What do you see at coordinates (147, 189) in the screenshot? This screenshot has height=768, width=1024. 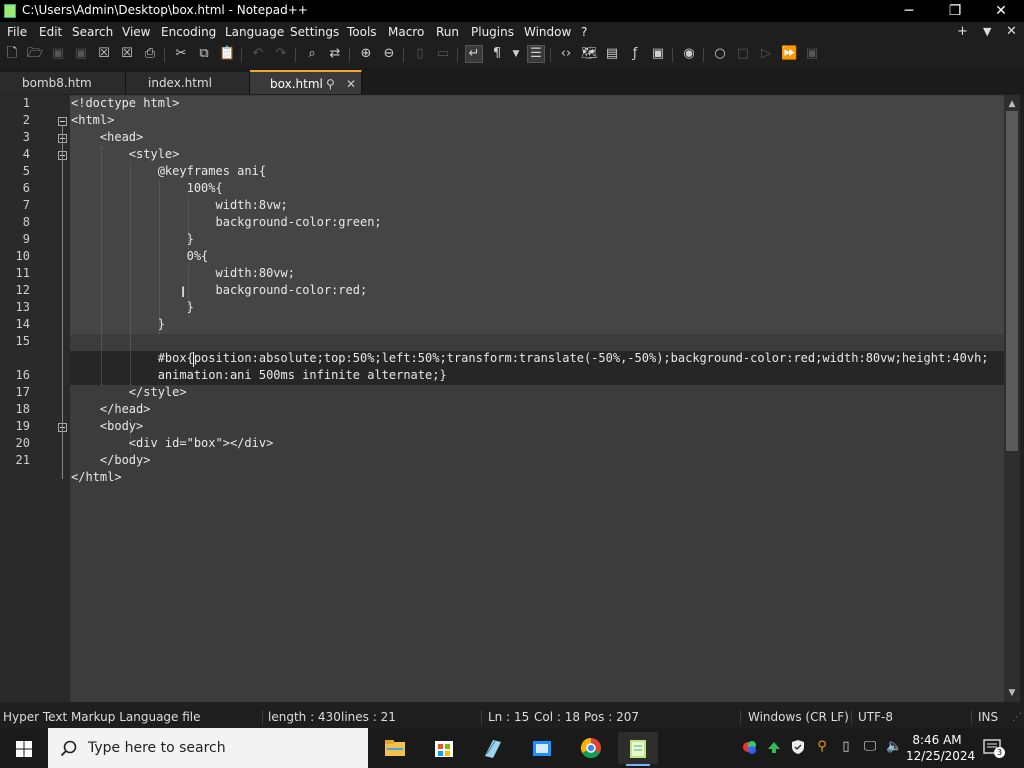 I see `code-line: 100%{` at bounding box center [147, 189].